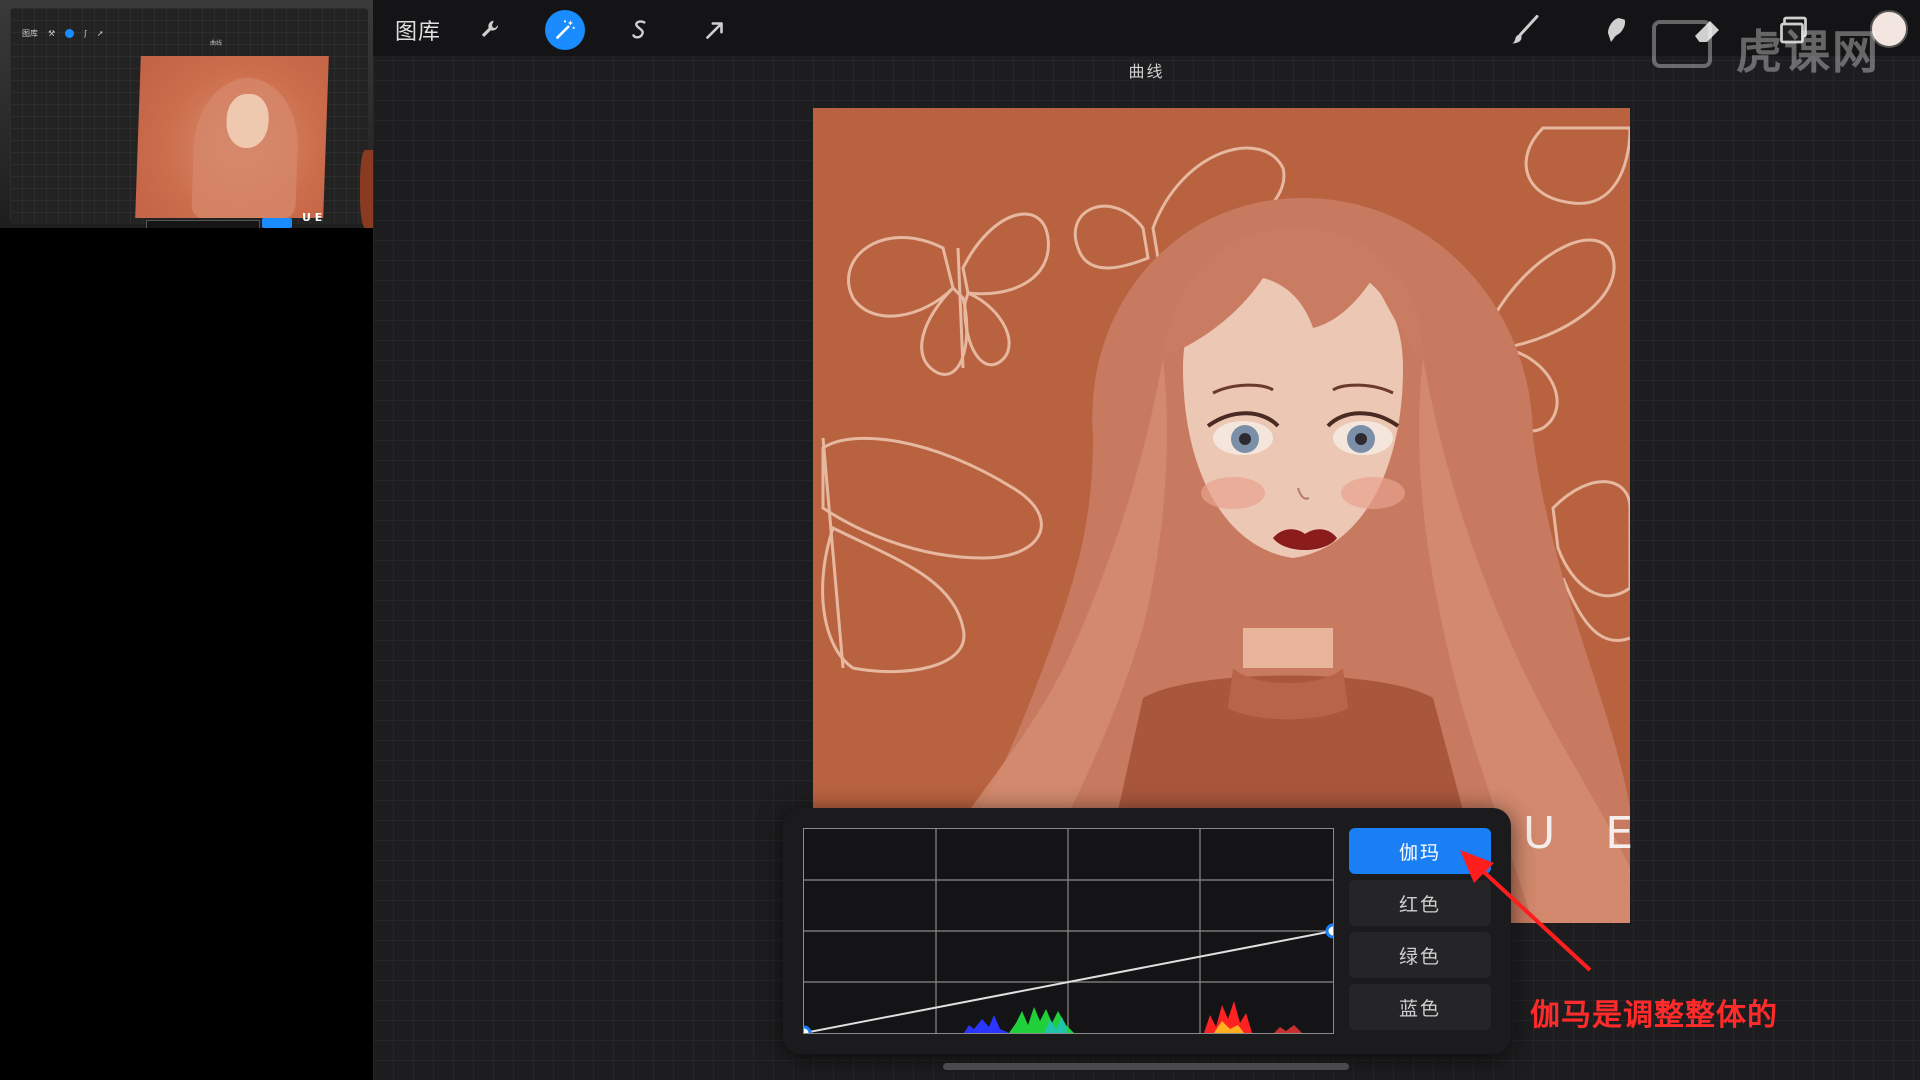  I want to click on pip-gamma-button, so click(277, 223).